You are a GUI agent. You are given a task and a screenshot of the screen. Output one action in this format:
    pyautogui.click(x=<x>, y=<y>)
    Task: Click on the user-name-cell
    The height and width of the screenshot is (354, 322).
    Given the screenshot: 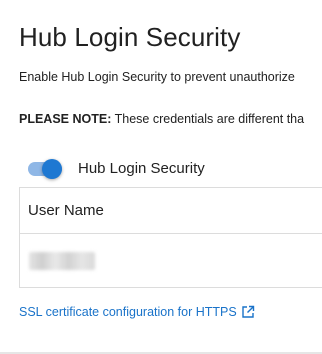 What is the action you would take?
    pyautogui.click(x=171, y=260)
    